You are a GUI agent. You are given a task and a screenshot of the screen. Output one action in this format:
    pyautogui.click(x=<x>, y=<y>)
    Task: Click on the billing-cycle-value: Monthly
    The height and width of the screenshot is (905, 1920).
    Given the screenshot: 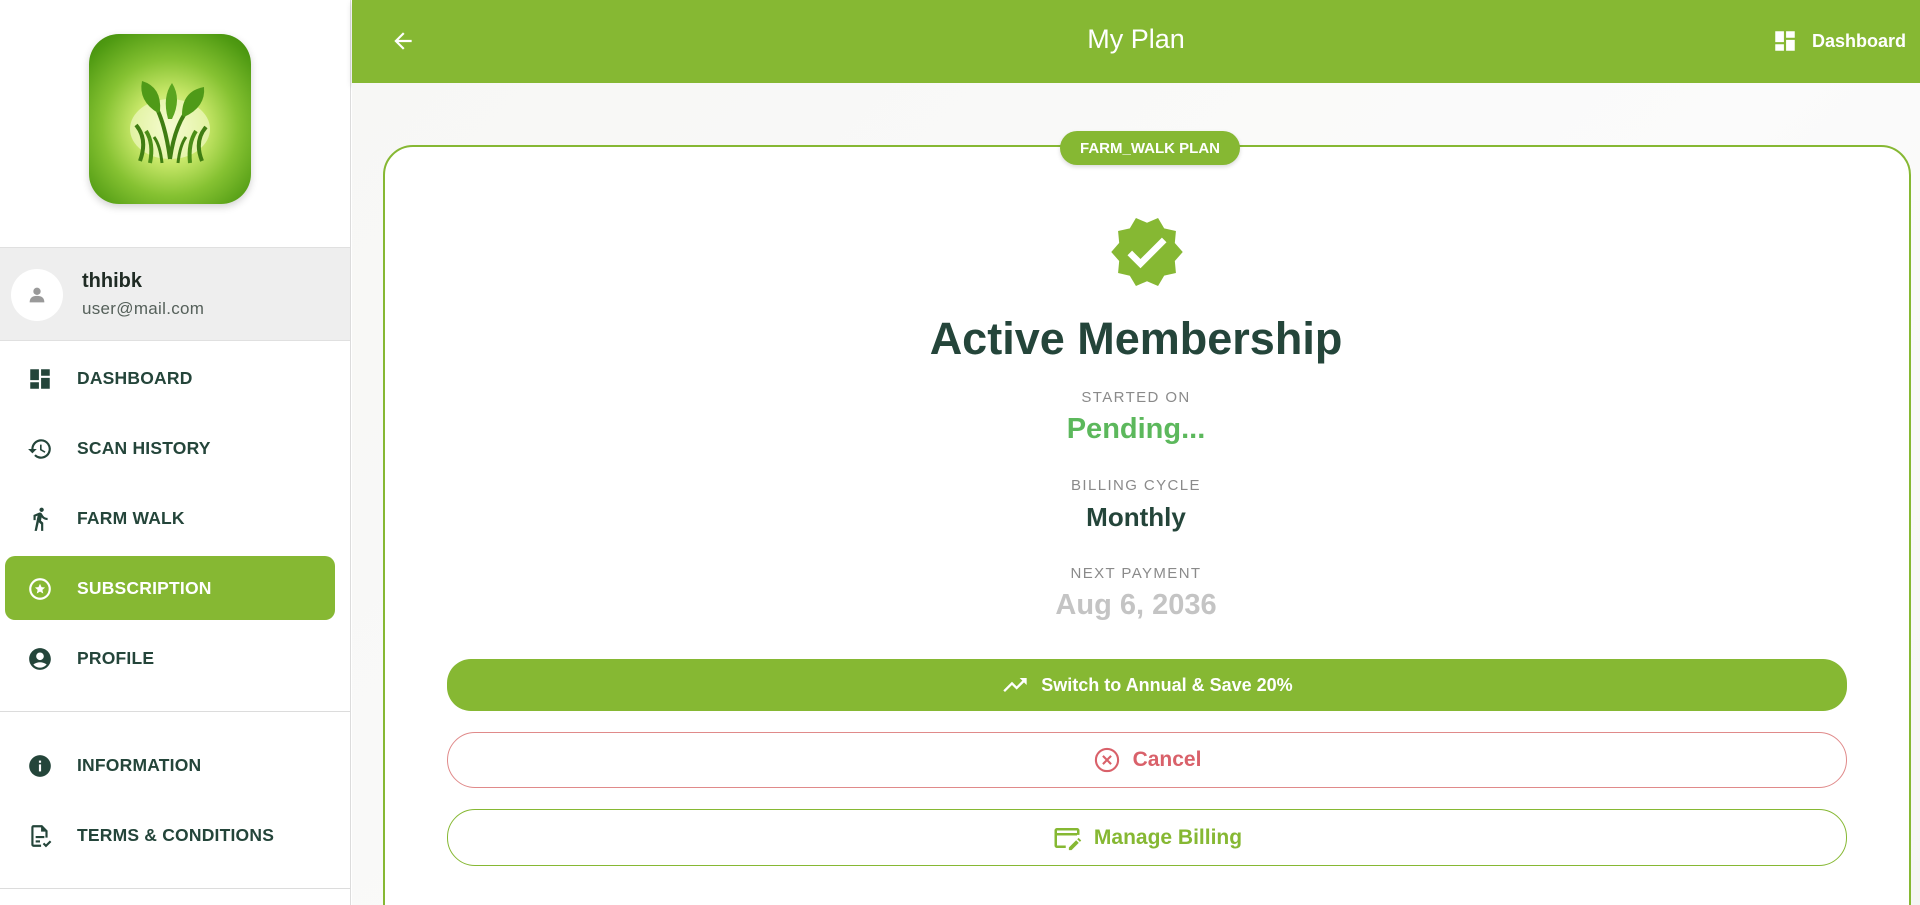 What is the action you would take?
    pyautogui.click(x=1136, y=517)
    